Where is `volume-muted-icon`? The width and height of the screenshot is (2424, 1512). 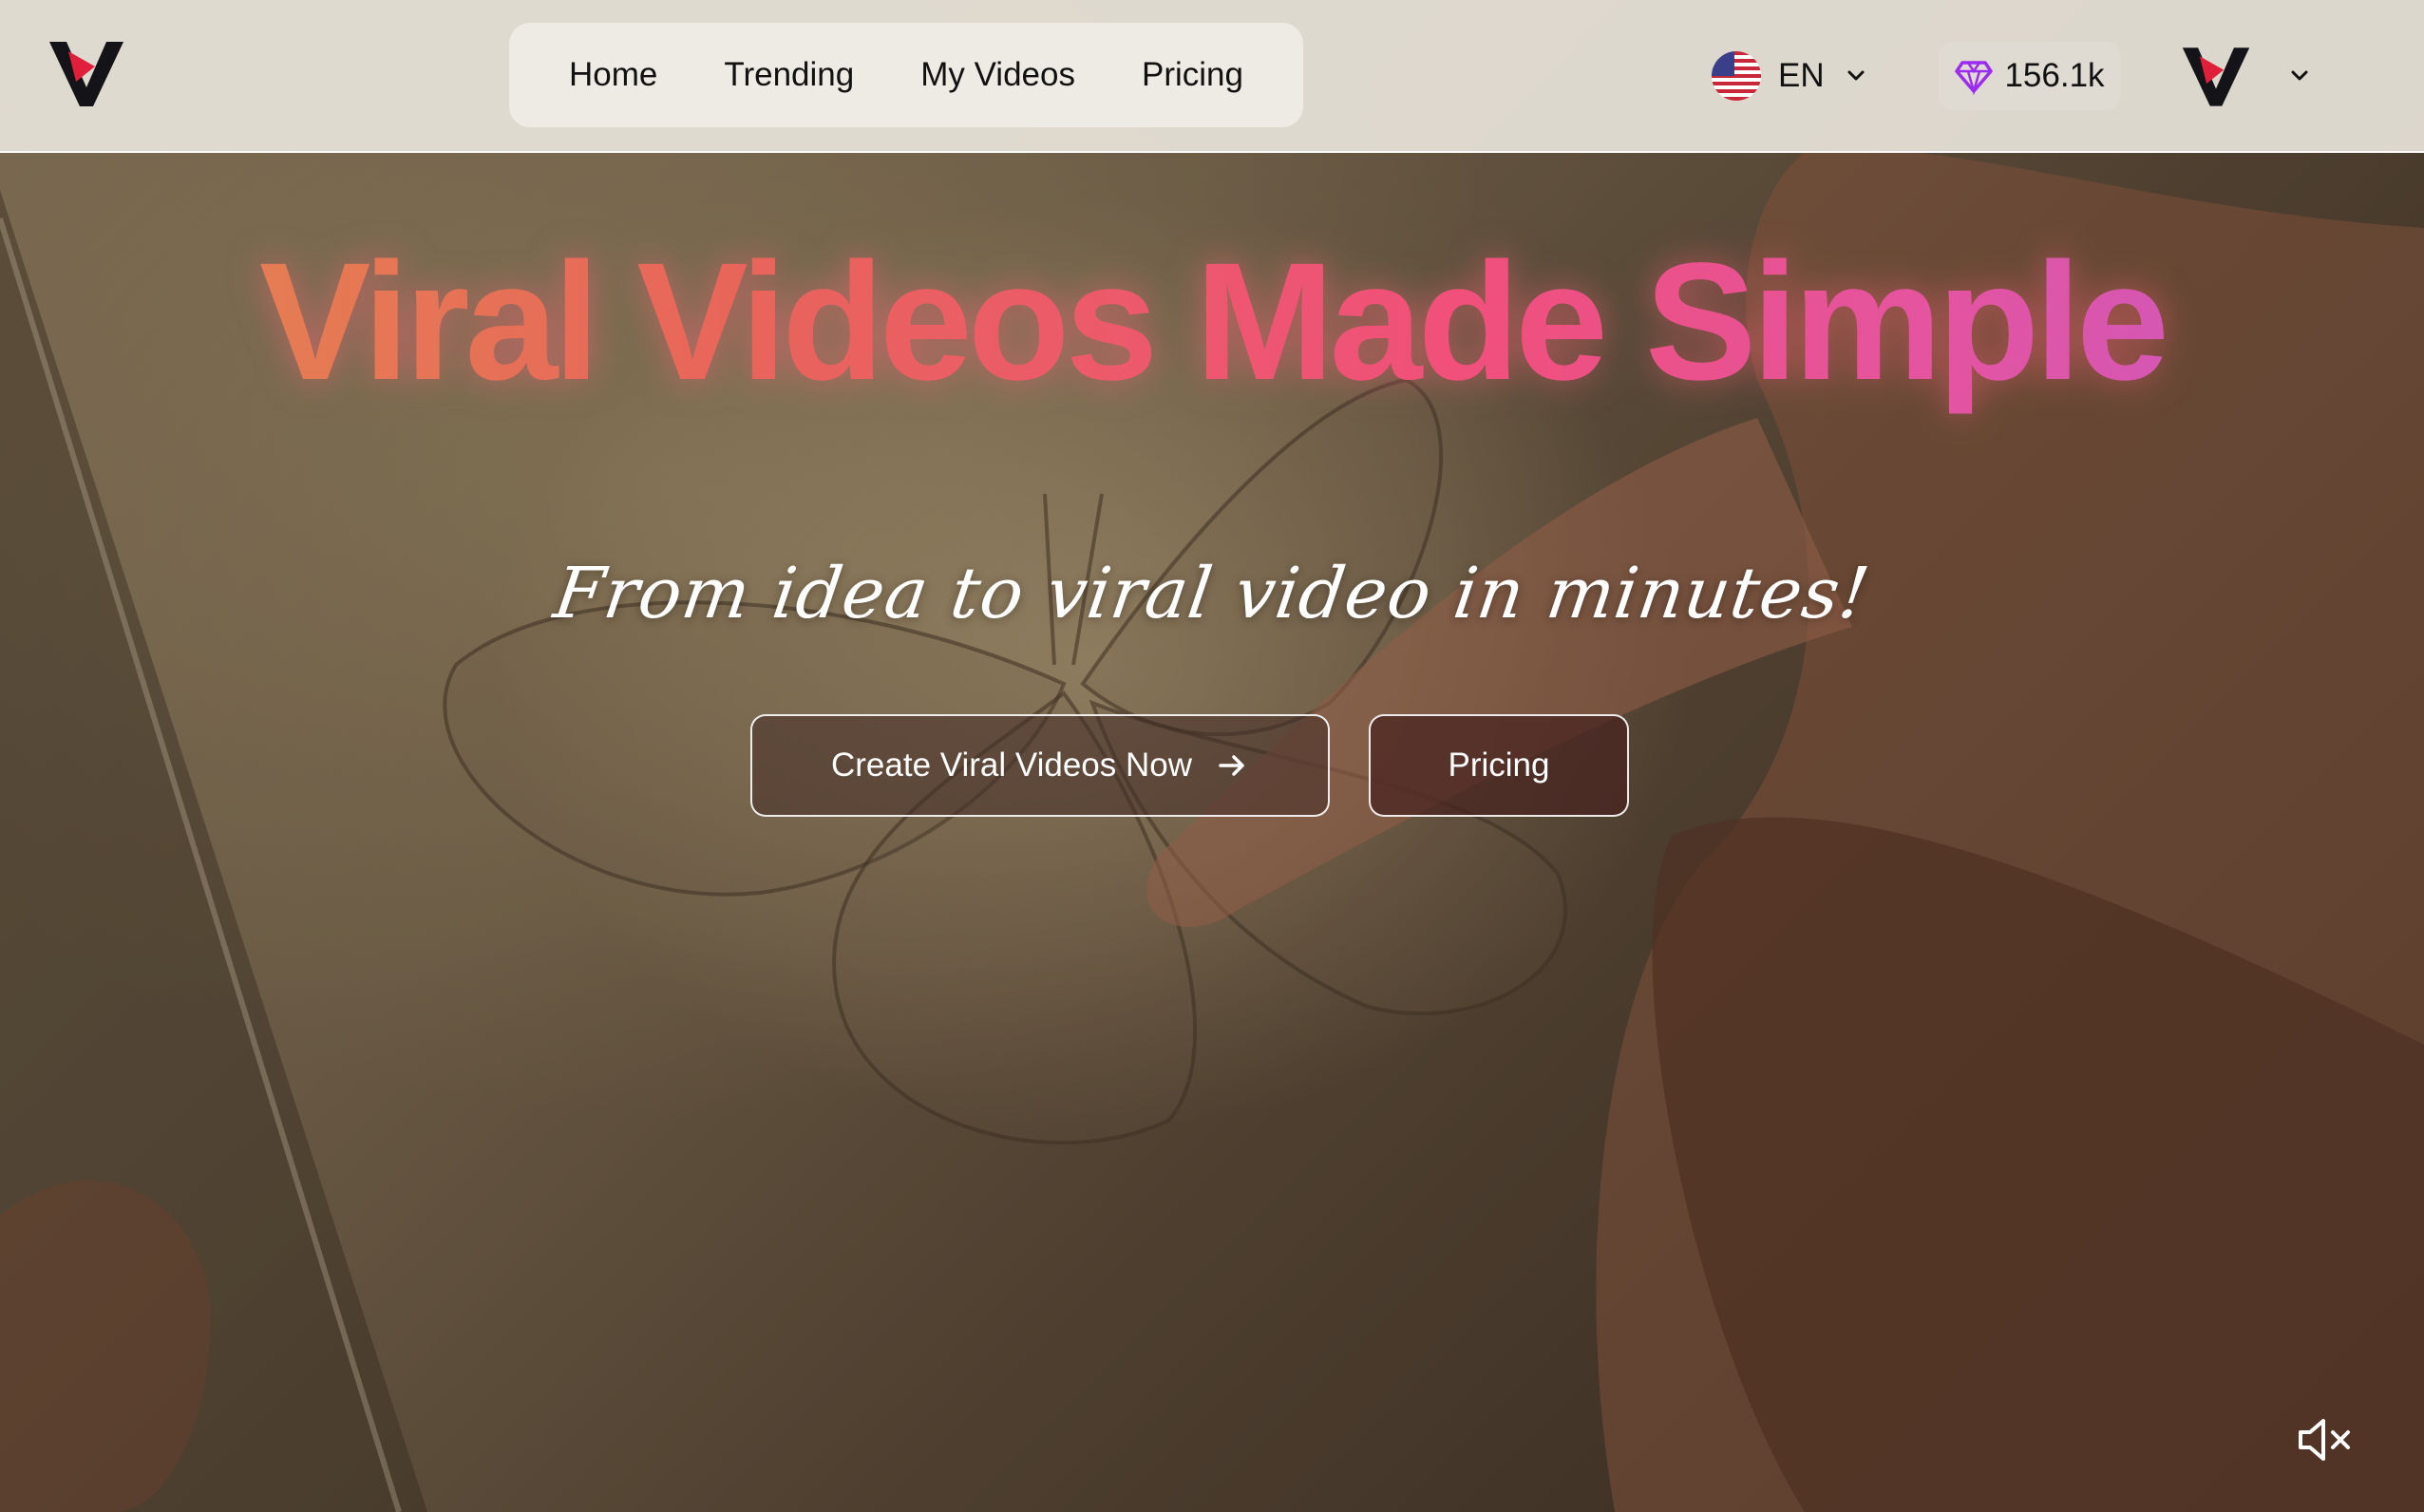 volume-muted-icon is located at coordinates (2325, 1440).